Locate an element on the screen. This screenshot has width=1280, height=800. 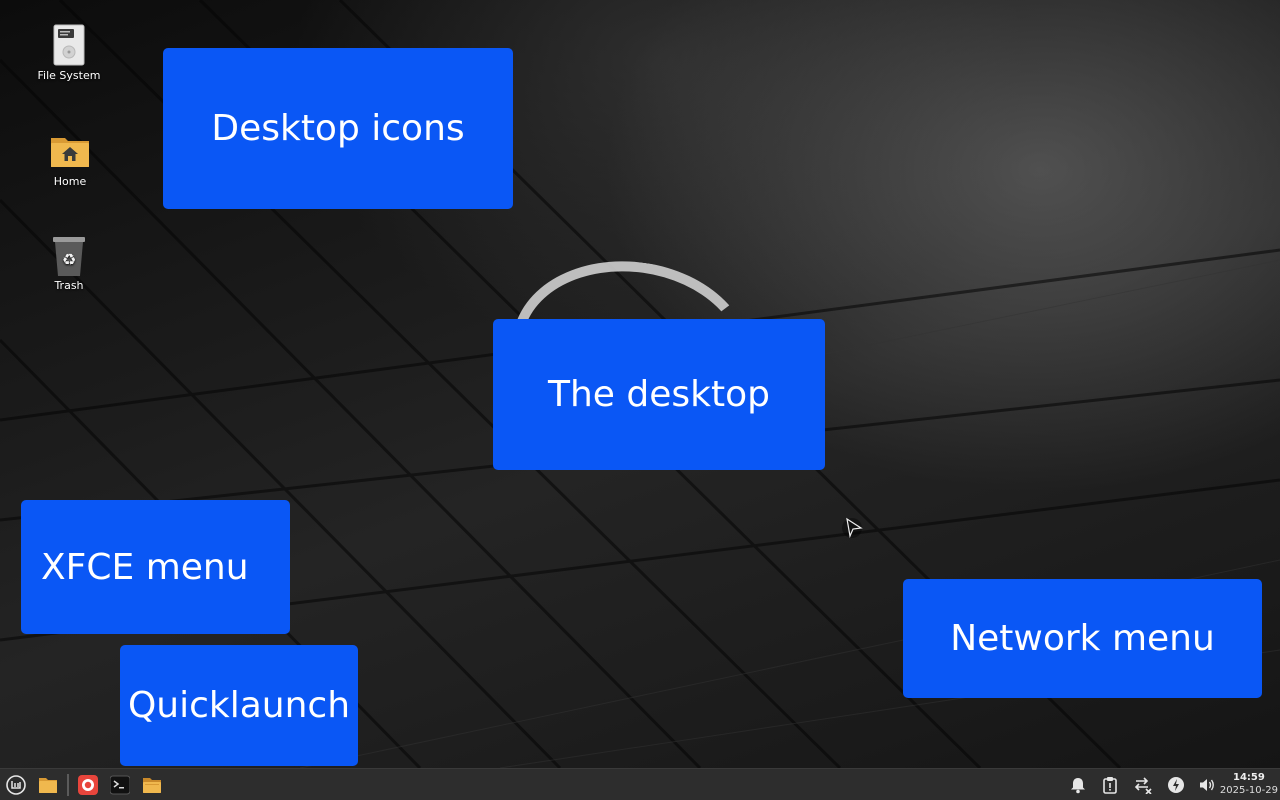
desktop-icon-file-system: File System is located at coordinates (69, 53).